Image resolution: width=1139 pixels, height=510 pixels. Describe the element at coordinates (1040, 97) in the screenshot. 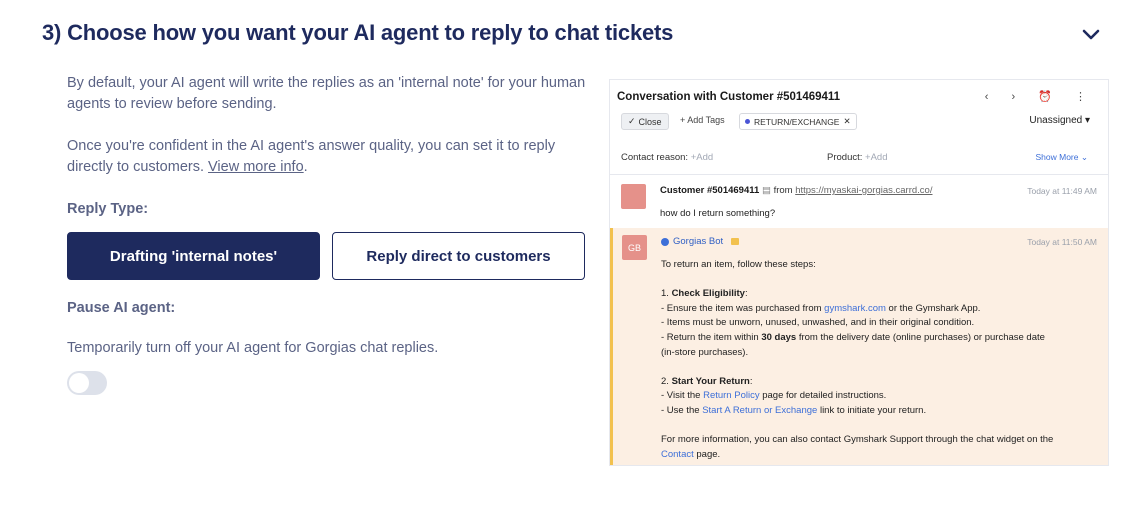

I see `conversation-header-icons: ‹ › ⏰ ⋮` at that location.